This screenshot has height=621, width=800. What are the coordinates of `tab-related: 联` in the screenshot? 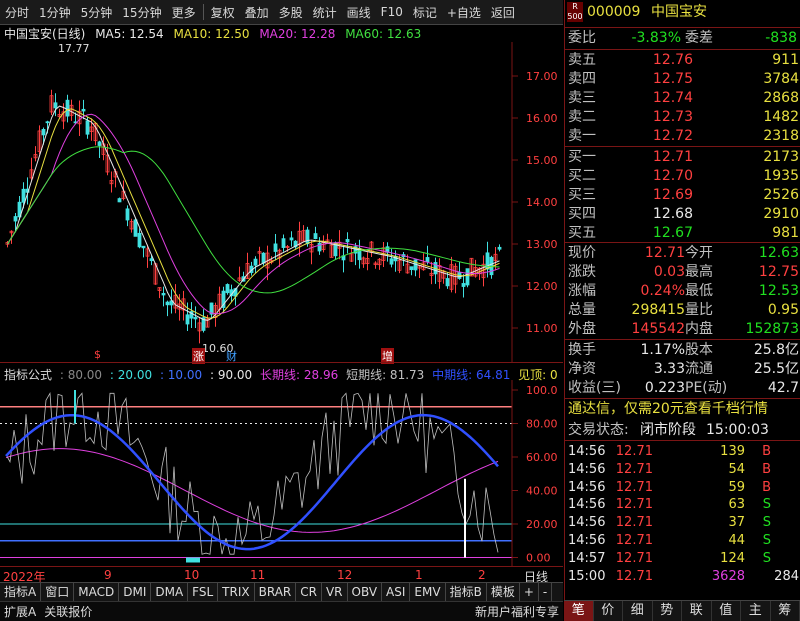 It's located at (697, 611).